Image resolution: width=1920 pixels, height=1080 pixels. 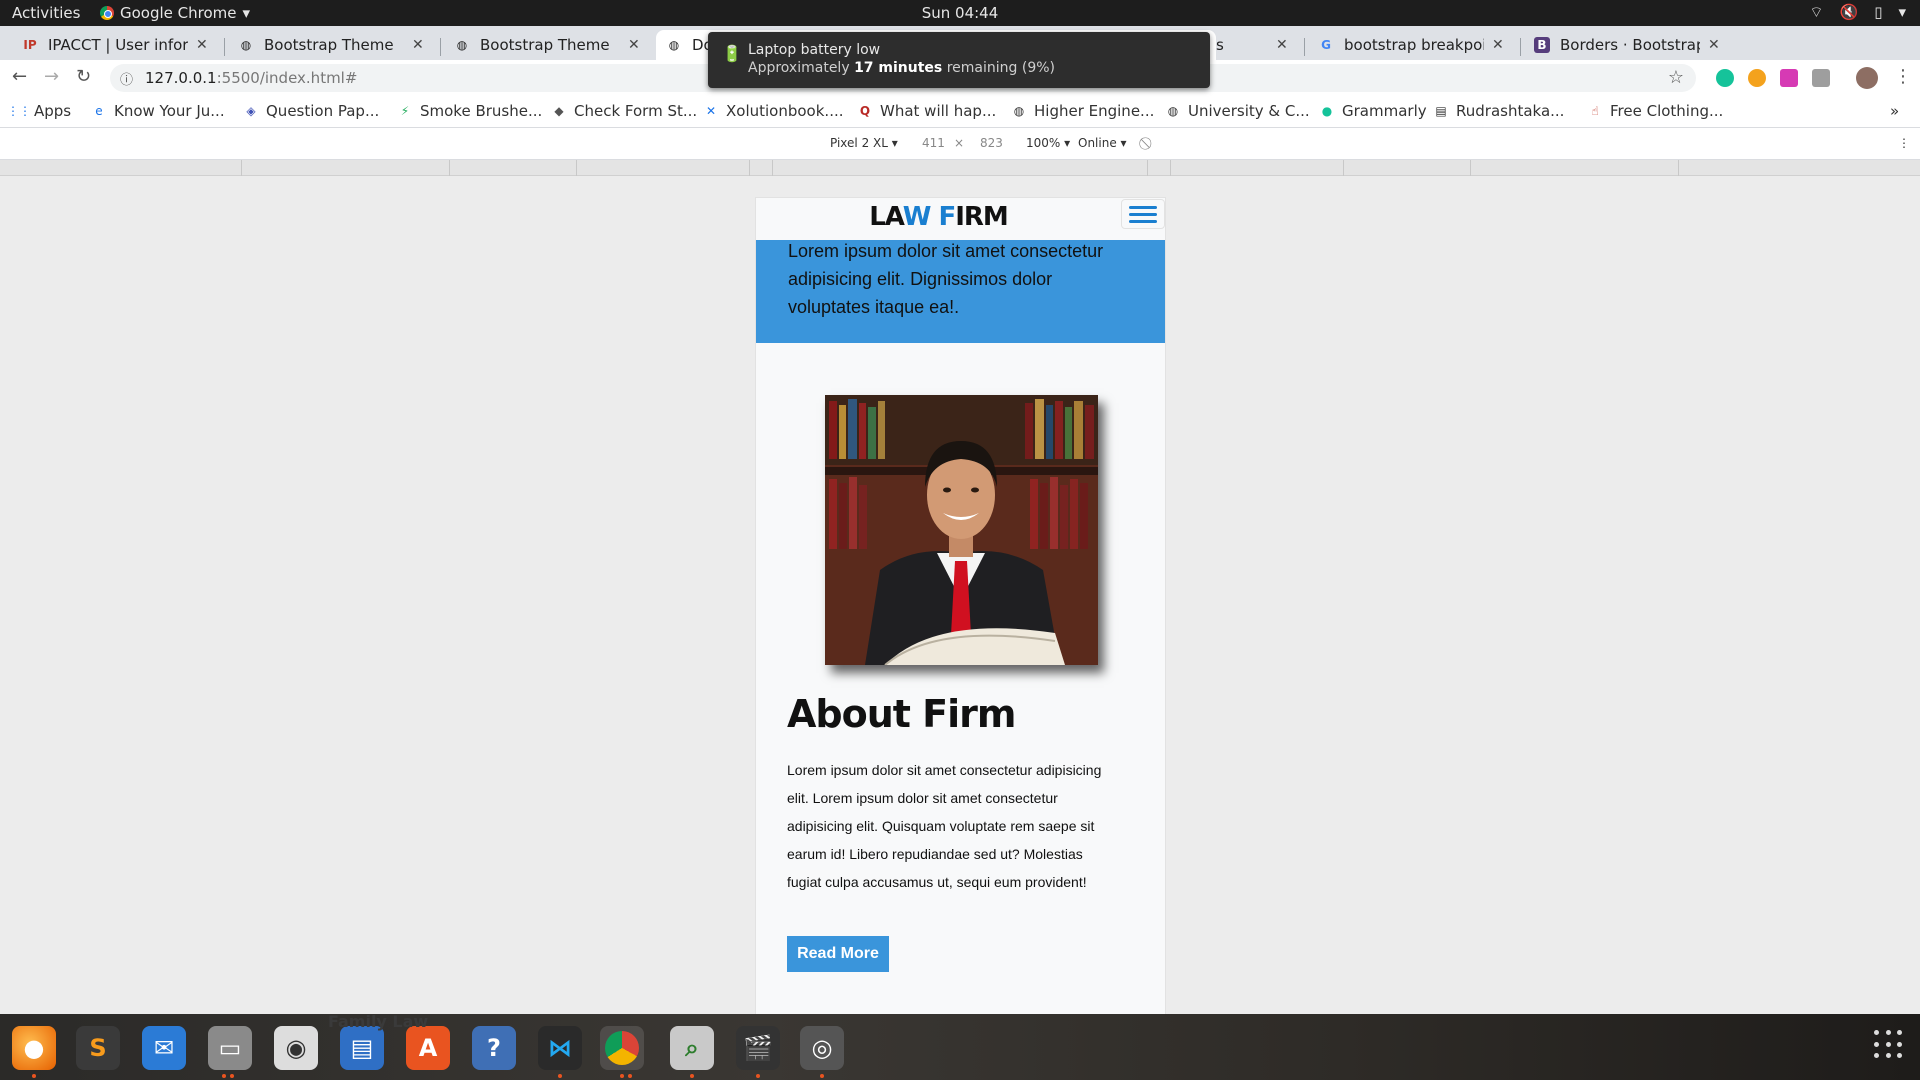 What do you see at coordinates (1821, 78) in the screenshot?
I see `cube-extension-icon` at bounding box center [1821, 78].